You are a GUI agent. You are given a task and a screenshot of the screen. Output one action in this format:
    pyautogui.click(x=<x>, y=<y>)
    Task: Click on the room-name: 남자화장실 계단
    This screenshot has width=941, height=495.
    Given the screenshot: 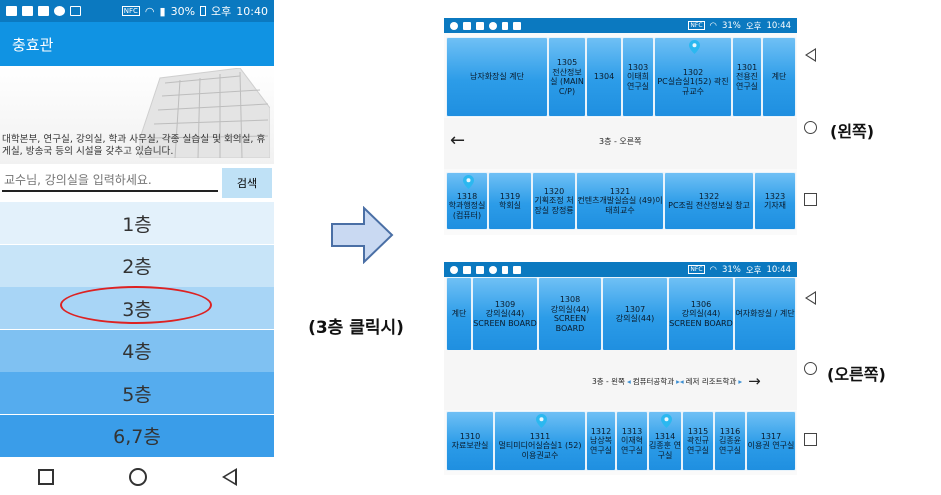 What is the action you would take?
    pyautogui.click(x=497, y=77)
    